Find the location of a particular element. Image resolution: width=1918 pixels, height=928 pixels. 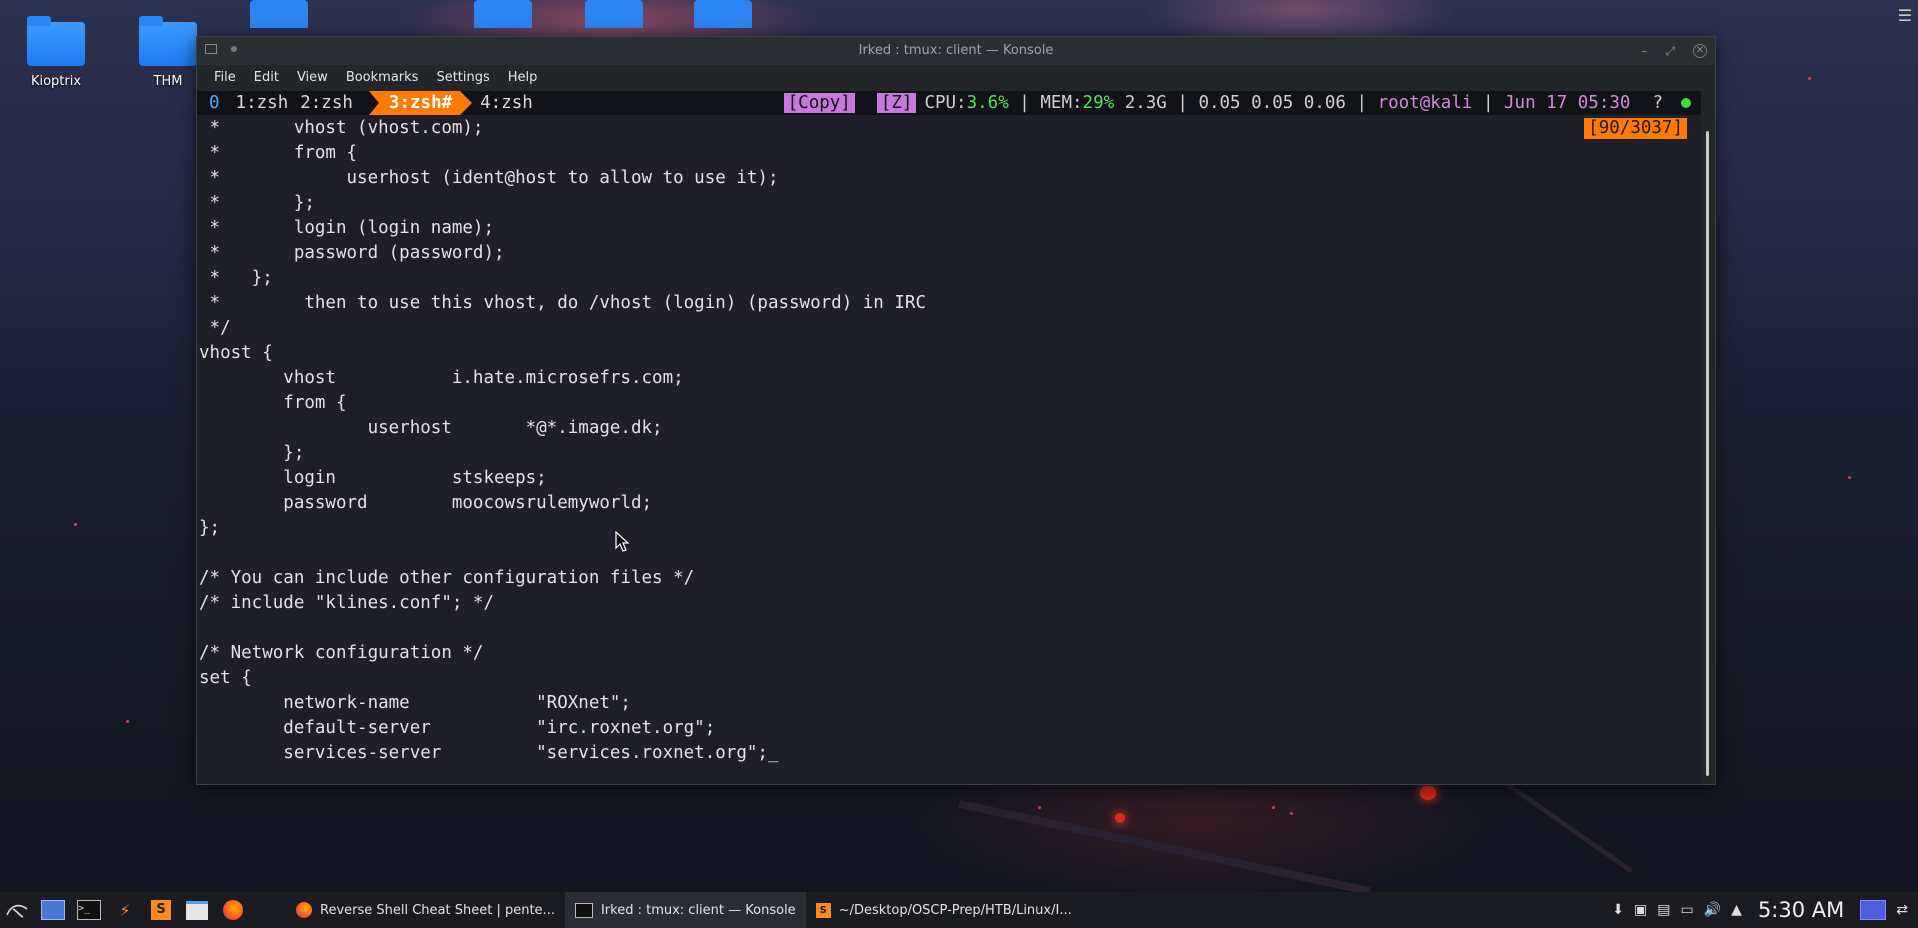

virtual-desktop-pager is located at coordinates (1873, 910).